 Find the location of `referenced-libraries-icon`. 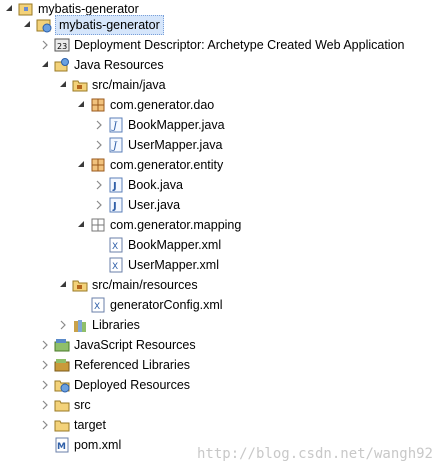

referenced-libraries-icon is located at coordinates (62, 365).